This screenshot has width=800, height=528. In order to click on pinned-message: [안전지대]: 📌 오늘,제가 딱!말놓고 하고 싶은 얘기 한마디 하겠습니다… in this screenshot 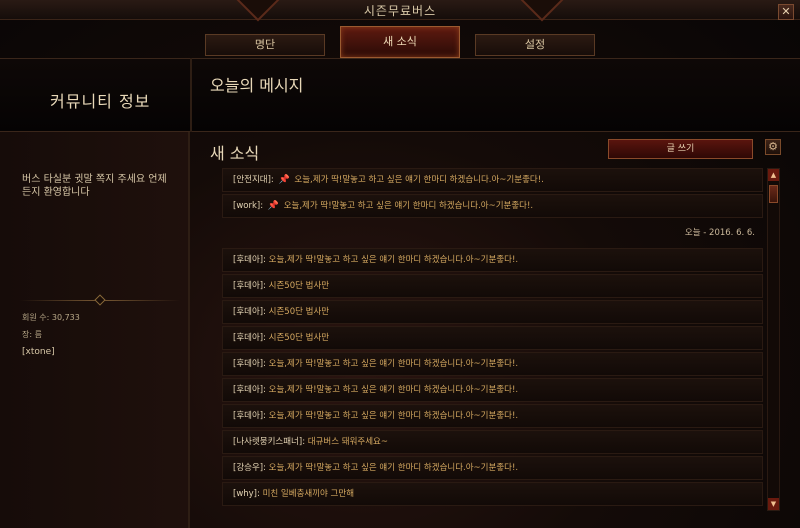, I will do `click(492, 180)`.